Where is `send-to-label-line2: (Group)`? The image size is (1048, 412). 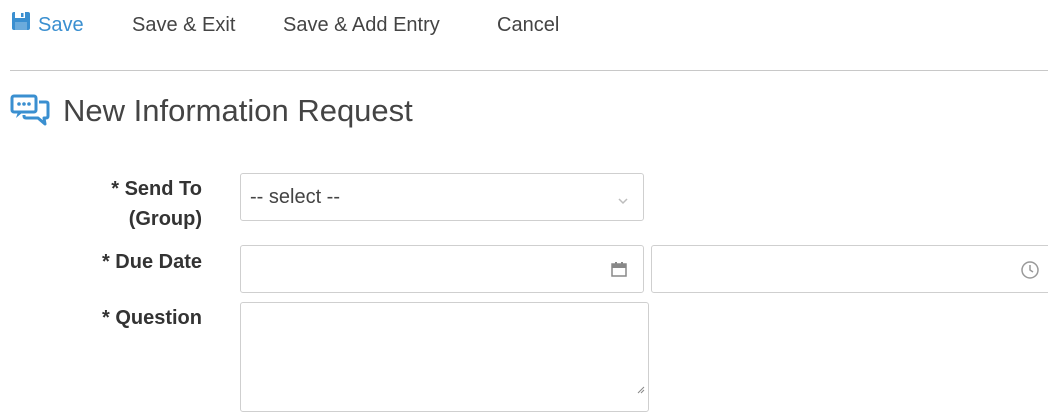 send-to-label-line2: (Group) is located at coordinates (165, 219).